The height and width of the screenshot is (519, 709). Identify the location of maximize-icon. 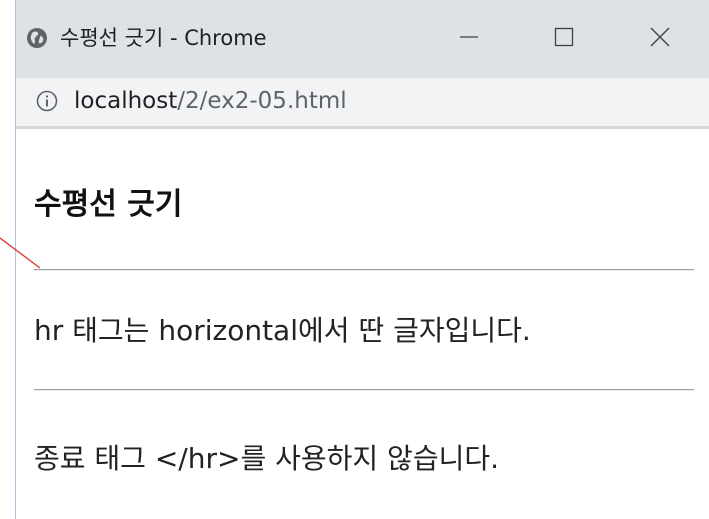
(564, 39).